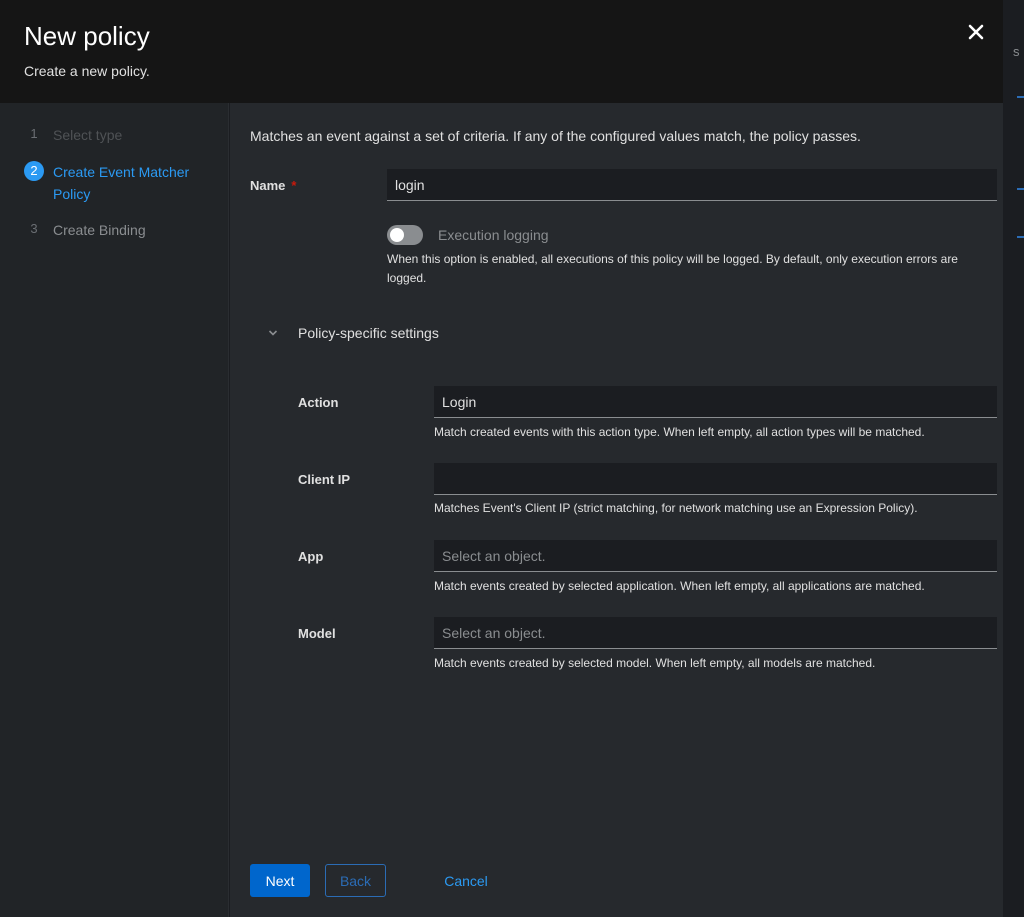 The image size is (1024, 917). Describe the element at coordinates (1013, 458) in the screenshot. I see `background-page: s` at that location.